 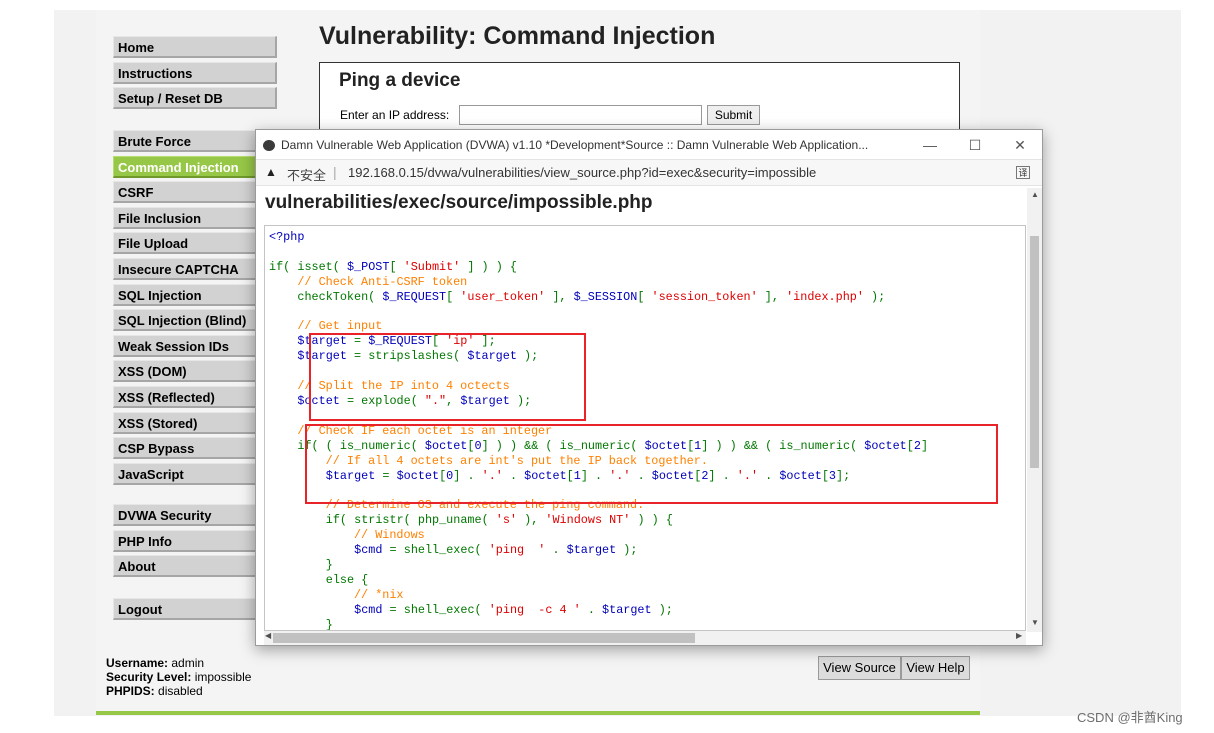 What do you see at coordinates (195, 474) in the screenshot?
I see `sidebar-item-javascript: JavaScript` at bounding box center [195, 474].